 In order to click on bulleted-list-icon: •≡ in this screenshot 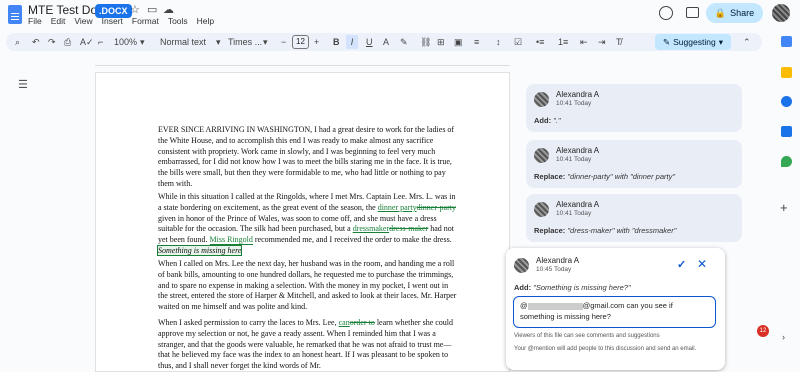, I will do `click(540, 42)`.